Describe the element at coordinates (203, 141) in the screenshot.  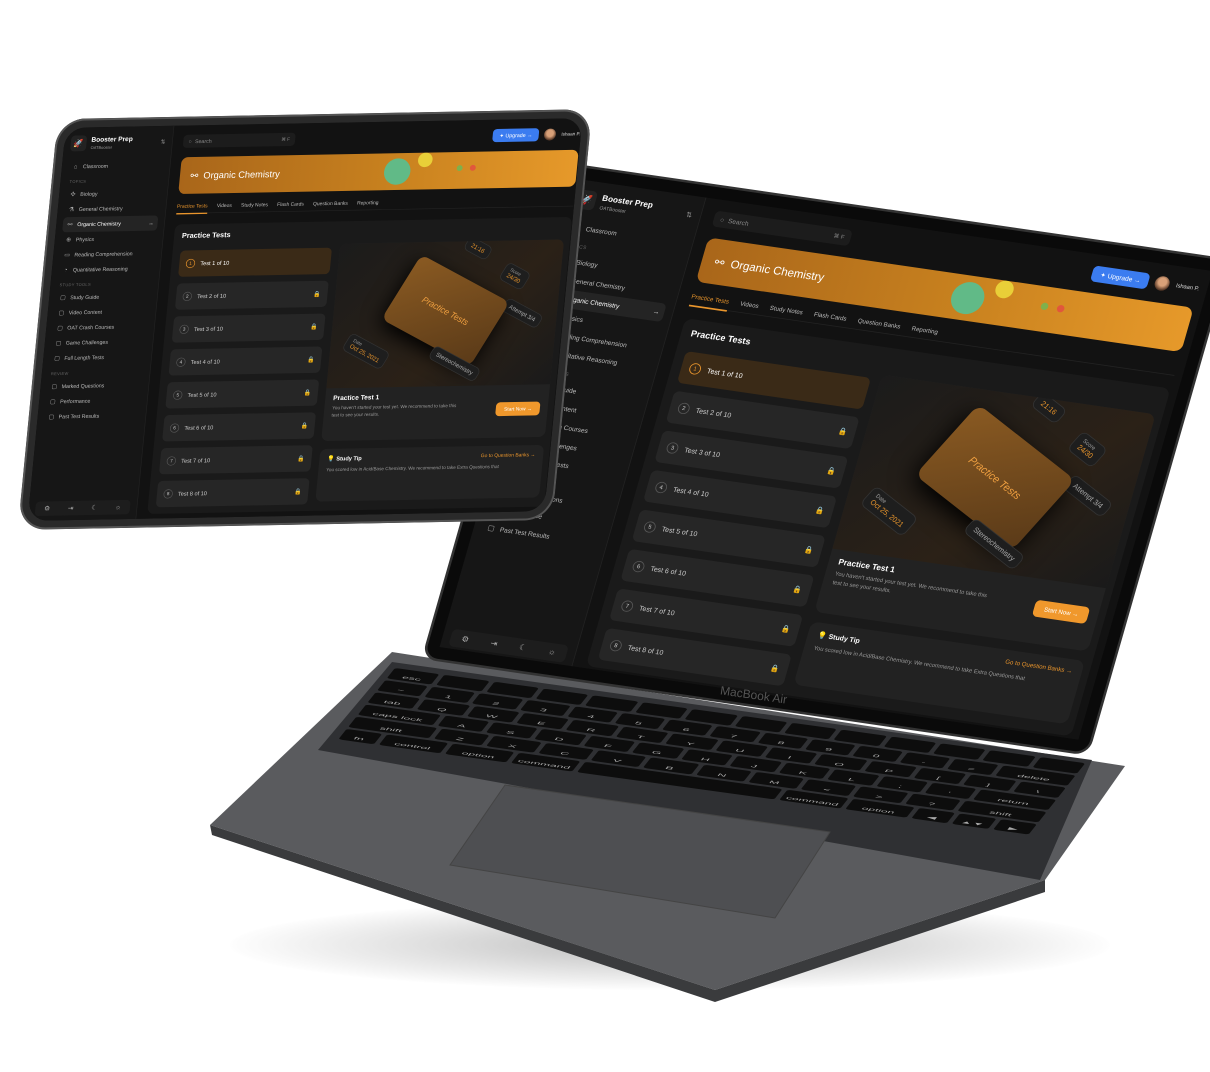
I see `search-placeholder: Search` at that location.